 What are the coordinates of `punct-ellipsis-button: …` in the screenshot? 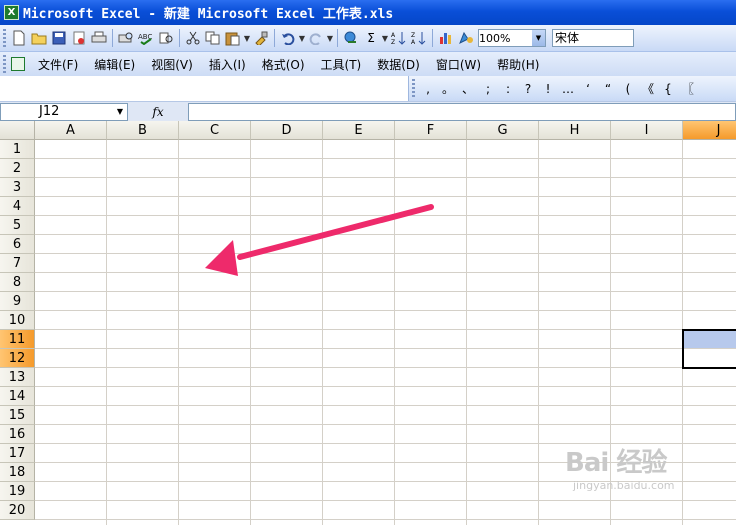 It's located at (568, 89).